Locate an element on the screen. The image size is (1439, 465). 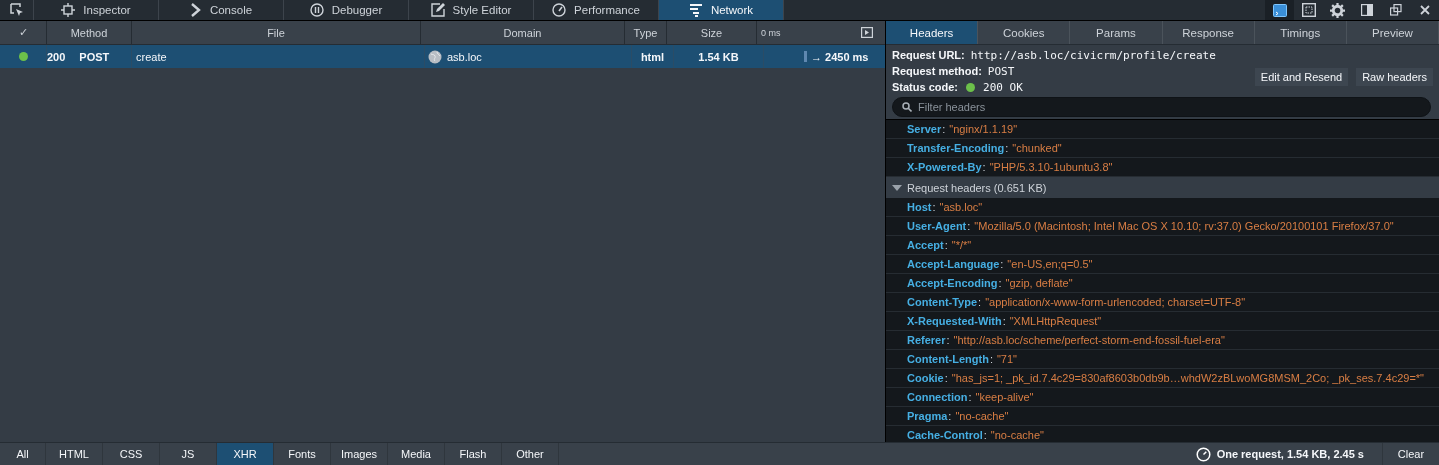
header-name: Cache-Control is located at coordinates (945, 435).